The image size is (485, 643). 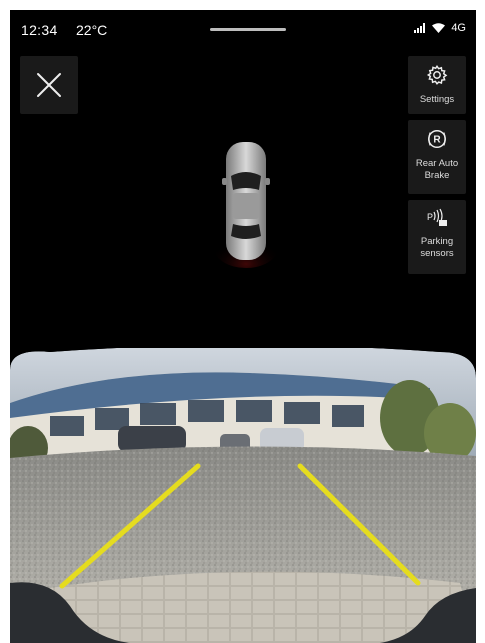 I want to click on svg-text: R, so click(x=437, y=140).